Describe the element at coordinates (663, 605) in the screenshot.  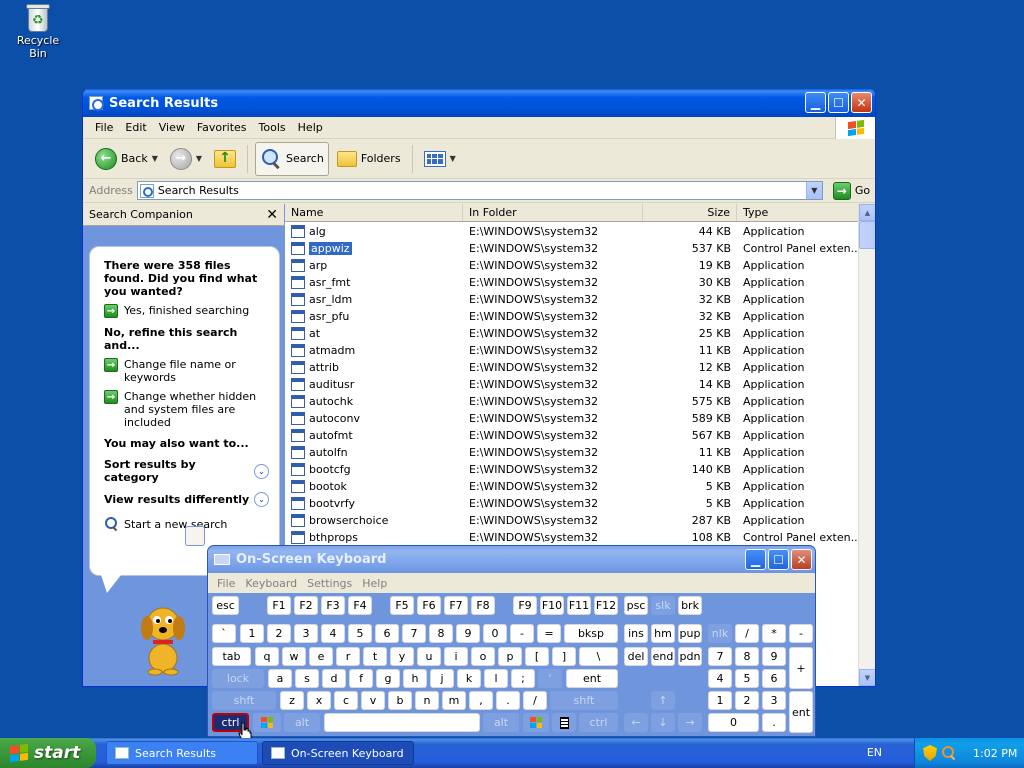
I see `key-slk: slk` at that location.